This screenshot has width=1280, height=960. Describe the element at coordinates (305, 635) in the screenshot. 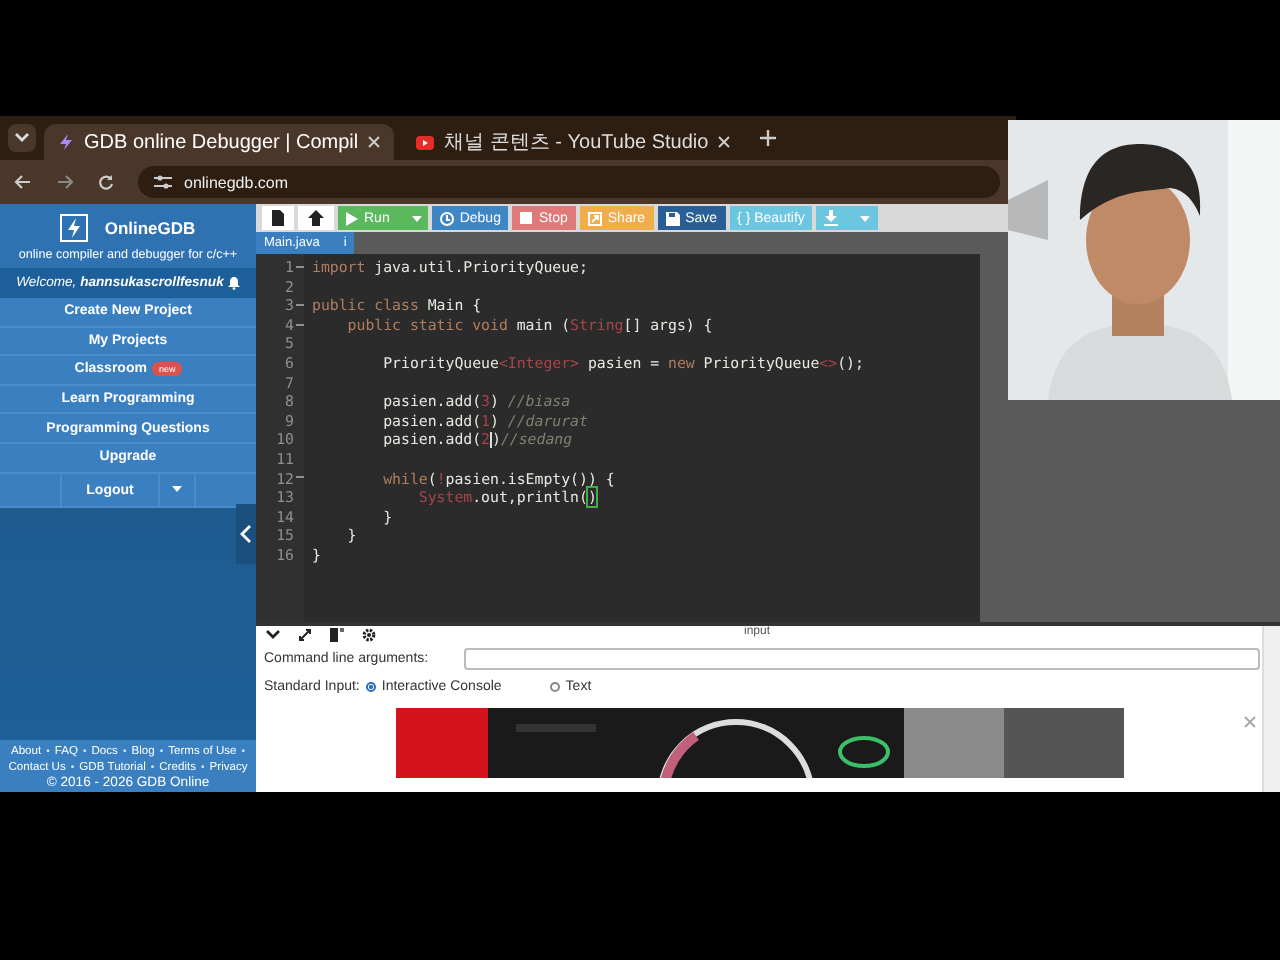

I see `expand-icon` at that location.